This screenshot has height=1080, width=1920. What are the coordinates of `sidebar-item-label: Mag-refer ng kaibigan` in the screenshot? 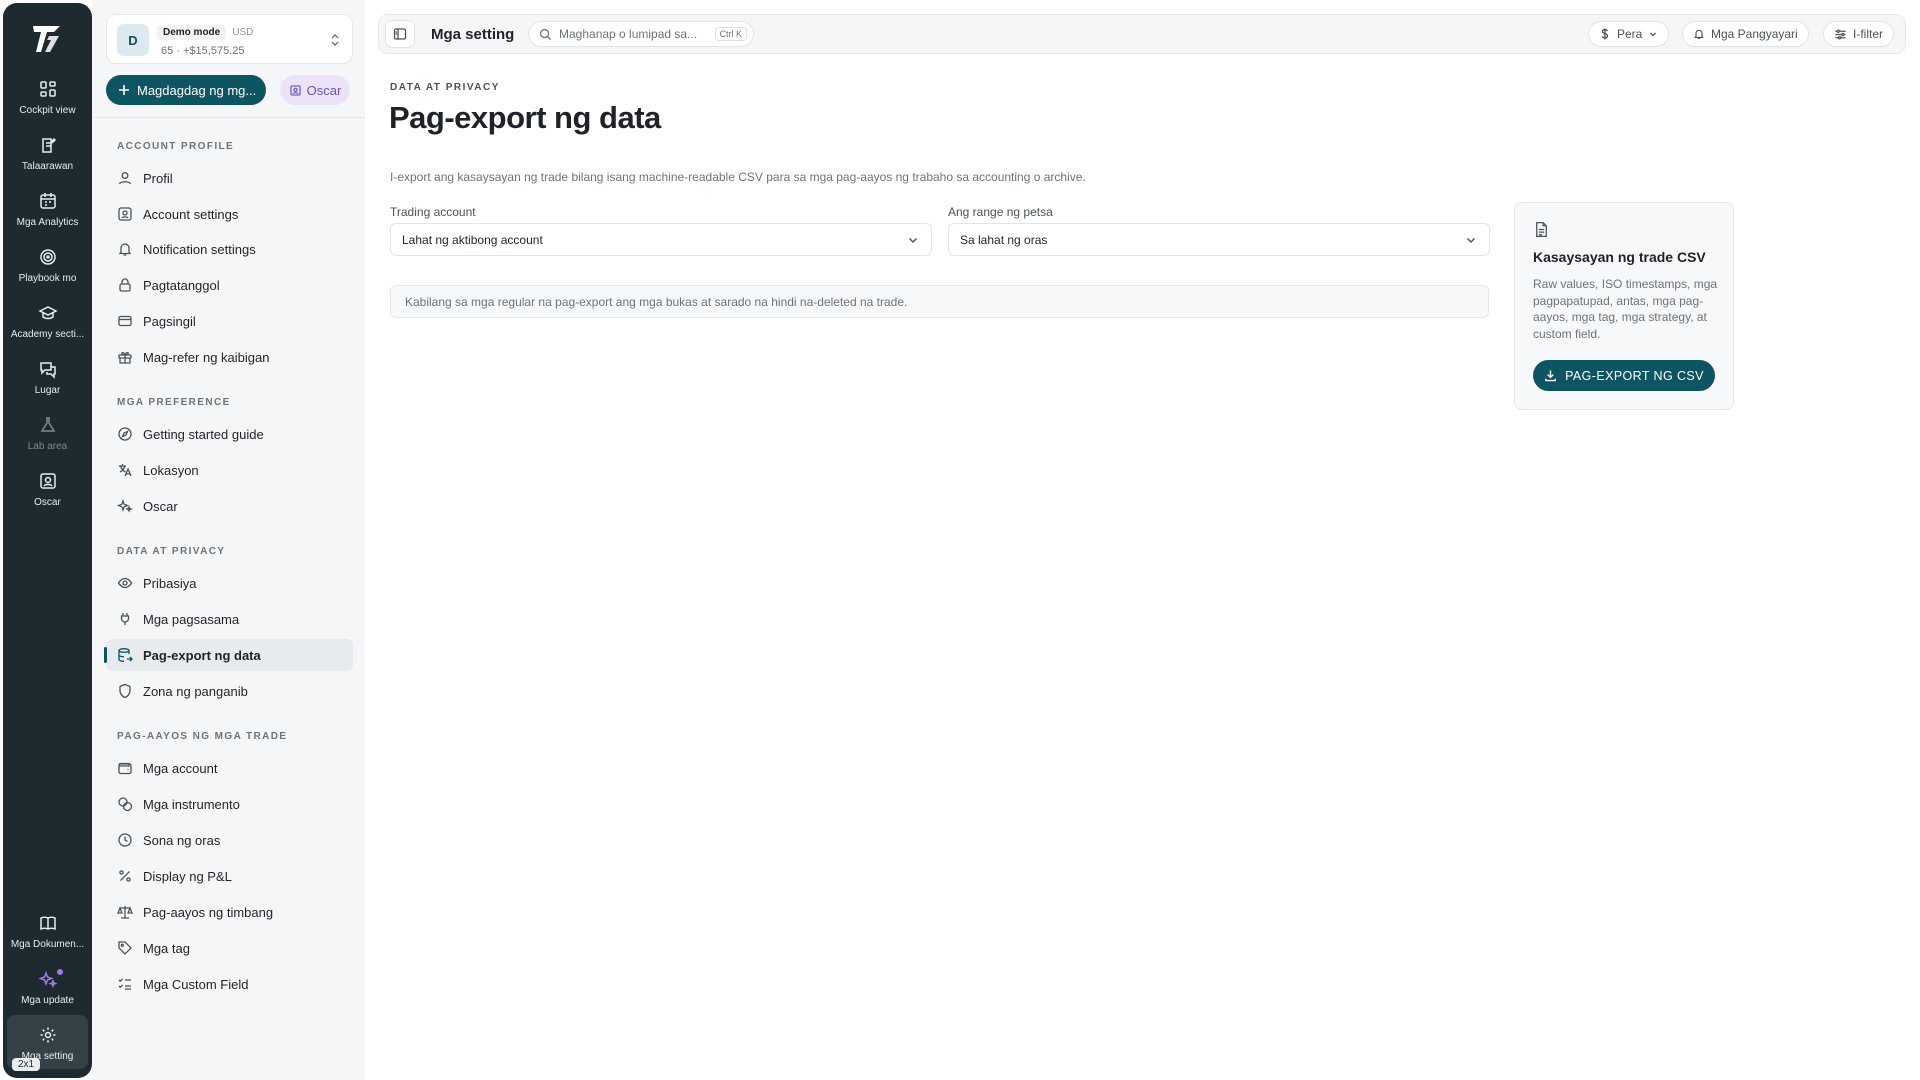 It's located at (206, 357).